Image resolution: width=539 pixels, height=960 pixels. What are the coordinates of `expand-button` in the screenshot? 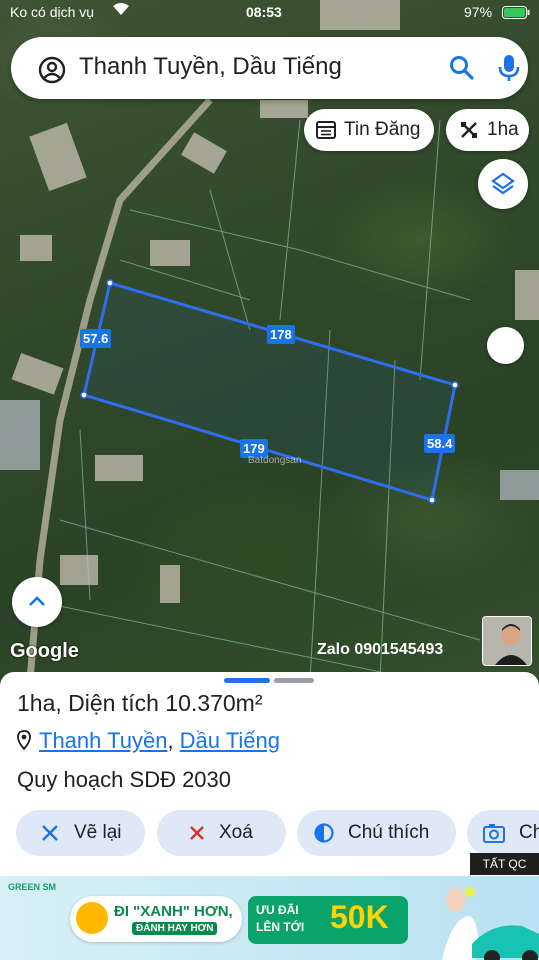 It's located at (37, 602).